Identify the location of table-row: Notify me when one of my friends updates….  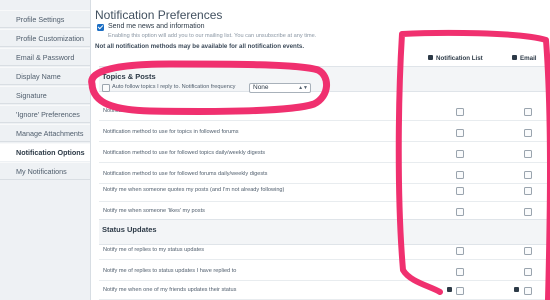
(324, 290).